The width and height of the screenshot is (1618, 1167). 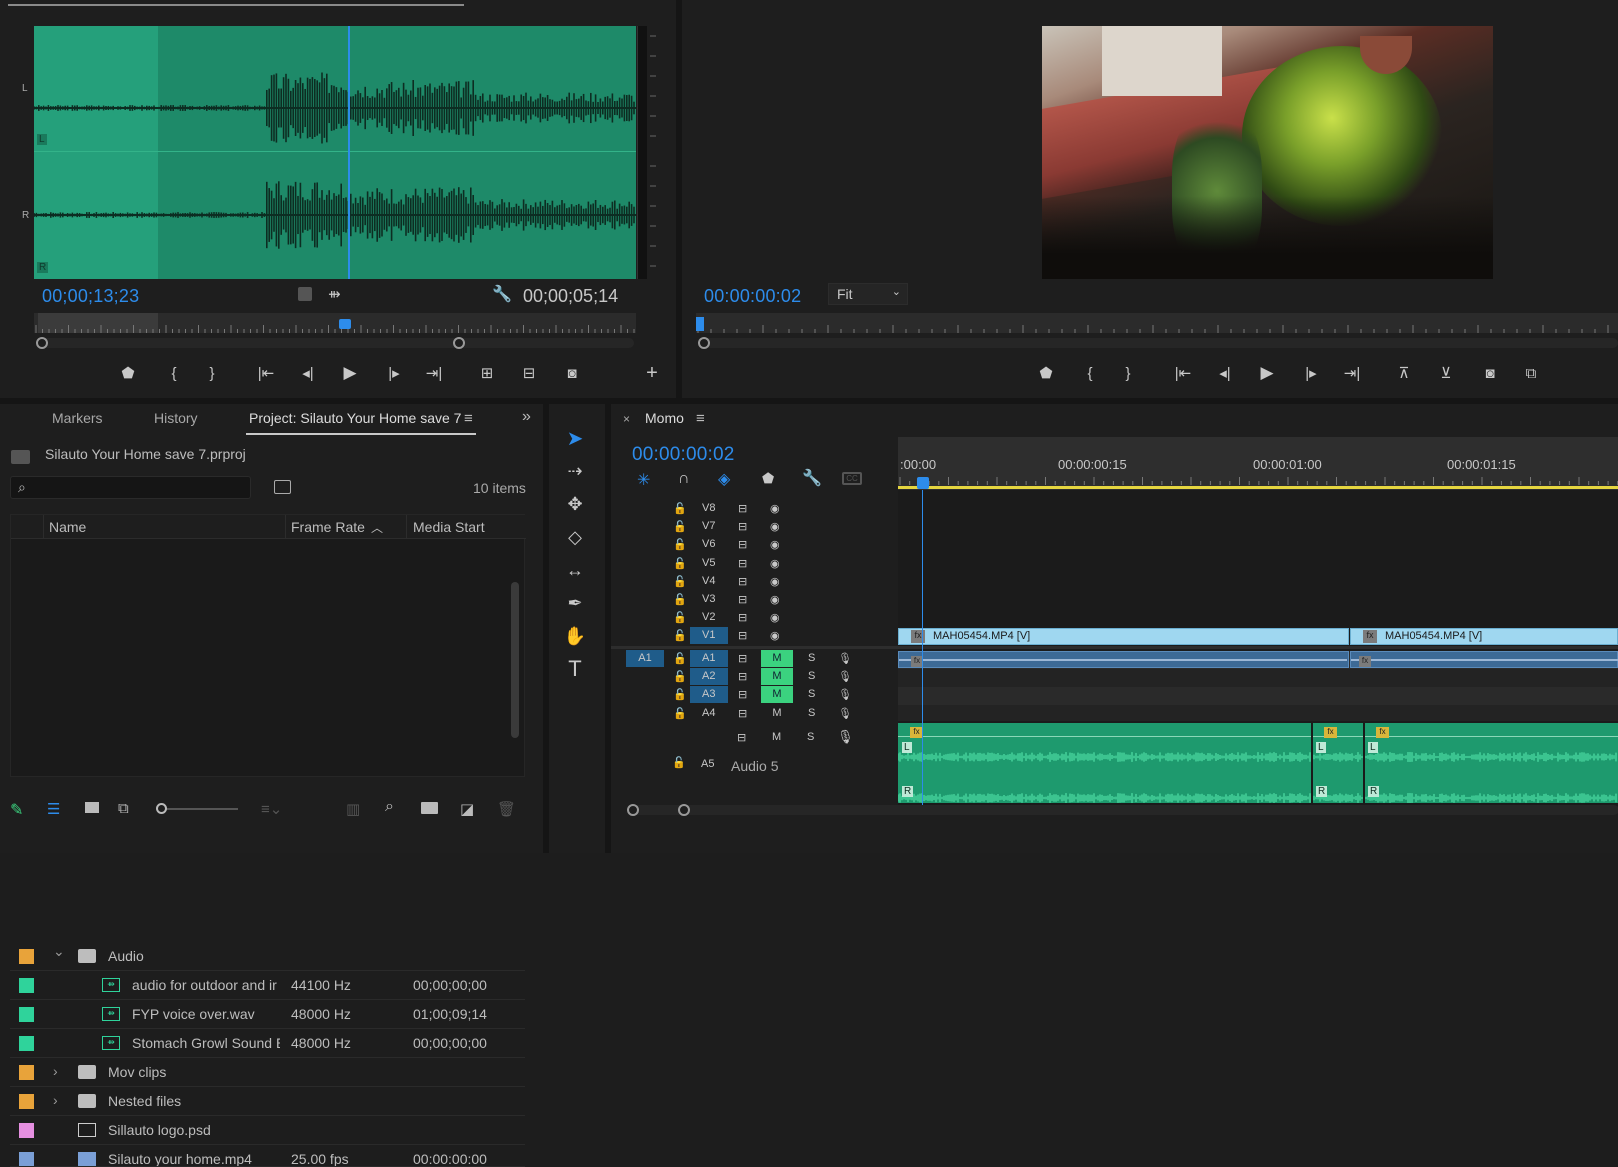 I want to click on snap-magnet-icon: ∩, so click(x=684, y=479).